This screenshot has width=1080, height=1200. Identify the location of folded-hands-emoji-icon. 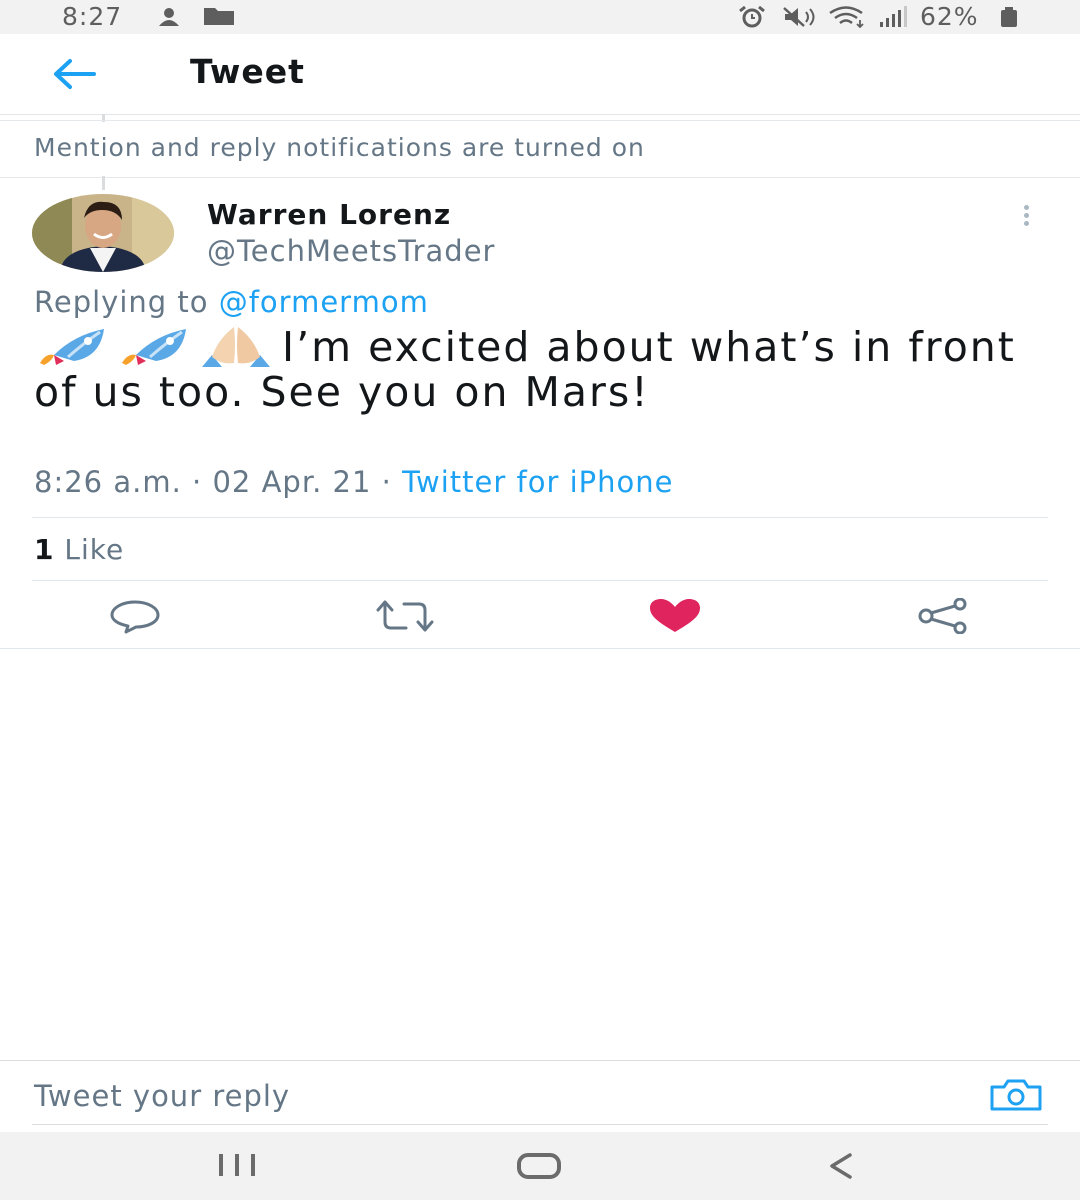
(236, 347).